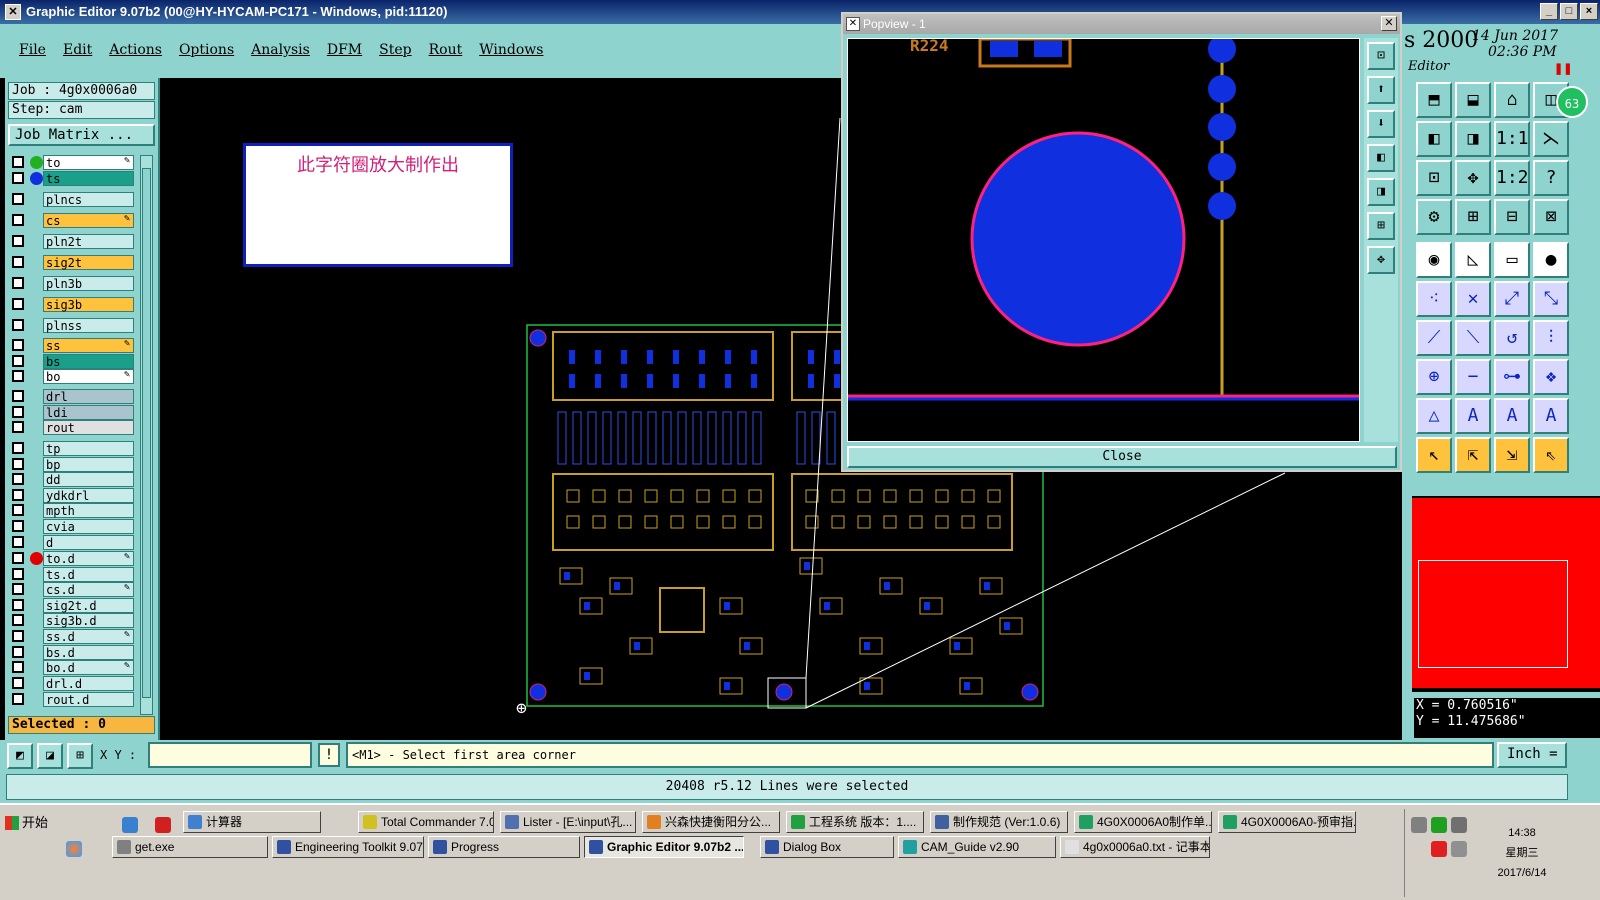 The width and height of the screenshot is (1600, 900). Describe the element at coordinates (1381, 90) in the screenshot. I see `zoom-in-icon: ⬆` at that location.